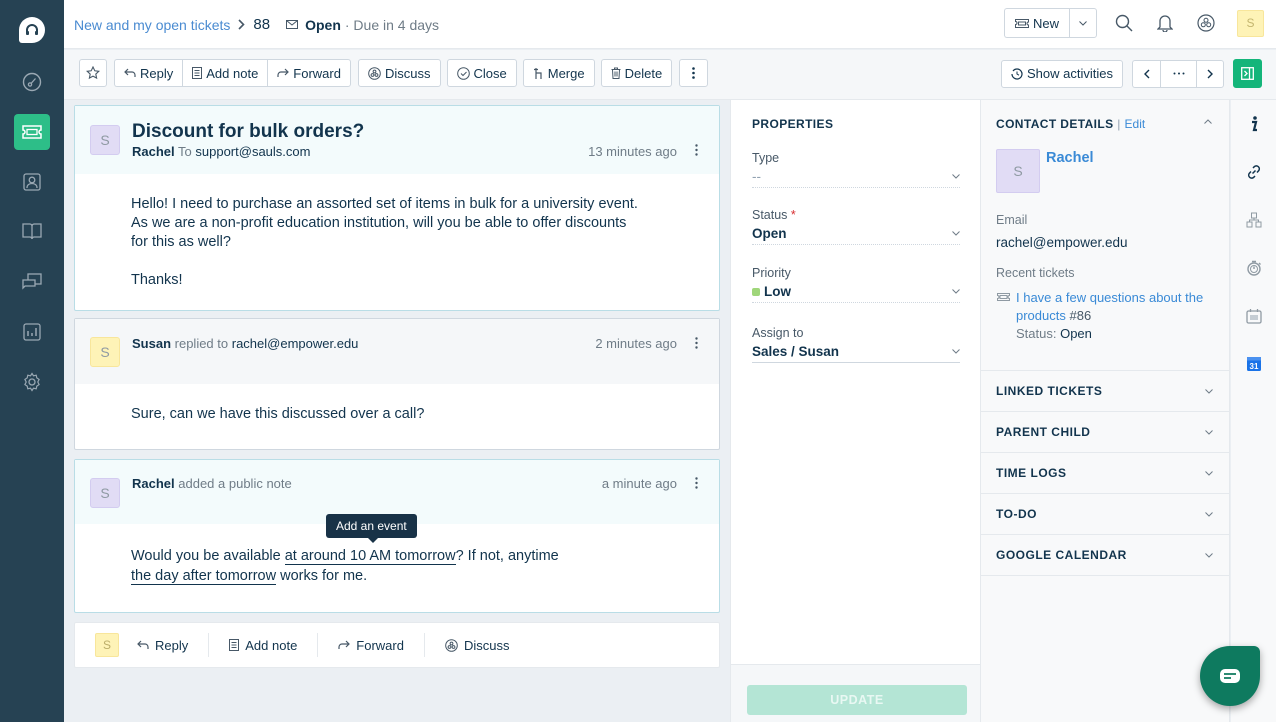  What do you see at coordinates (253, 151) in the screenshot?
I see `recipient-email: support@sauls.com` at bounding box center [253, 151].